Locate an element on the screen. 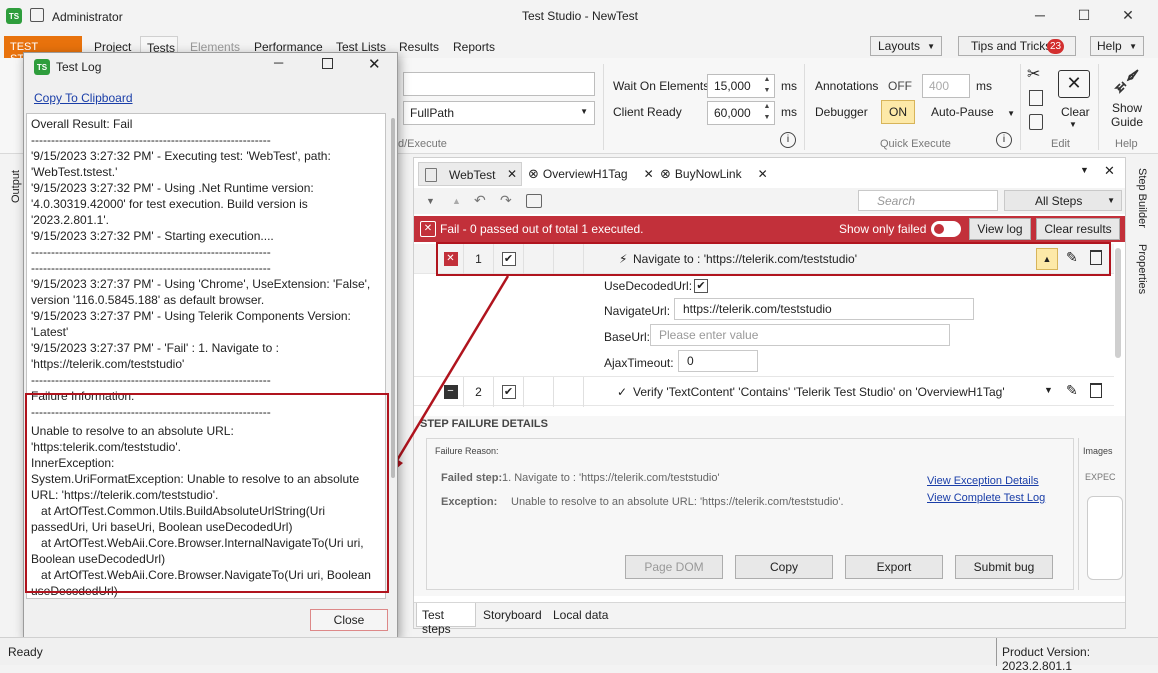 This screenshot has height=673, width=1158. copy-icon is located at coordinates (1036, 98).